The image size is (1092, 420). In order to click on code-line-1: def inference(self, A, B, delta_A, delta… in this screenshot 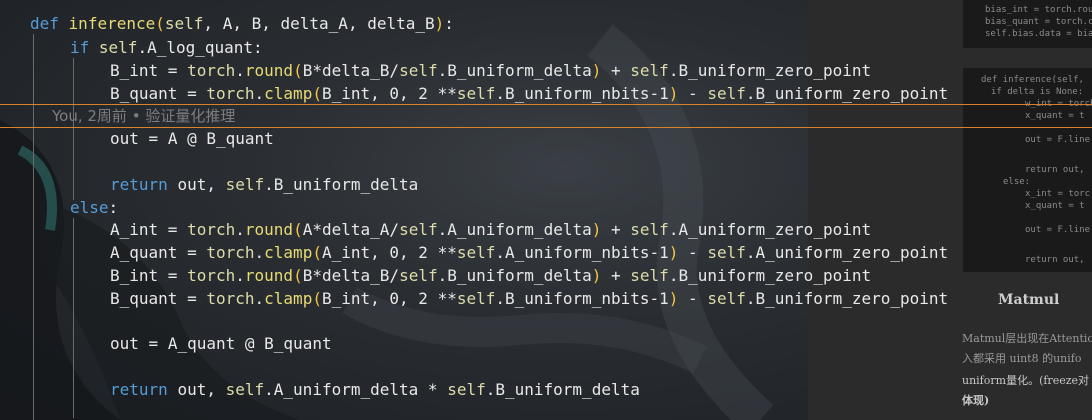, I will do `click(242, 23)`.